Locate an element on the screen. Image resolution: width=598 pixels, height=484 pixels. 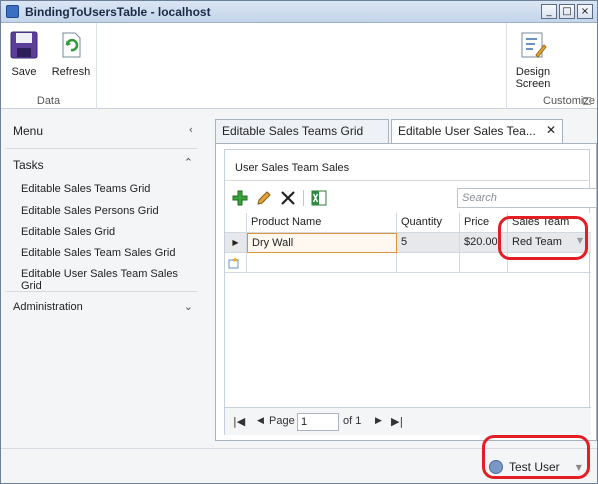
design-screen-button: Design Screen is located at coordinates (533, 60).